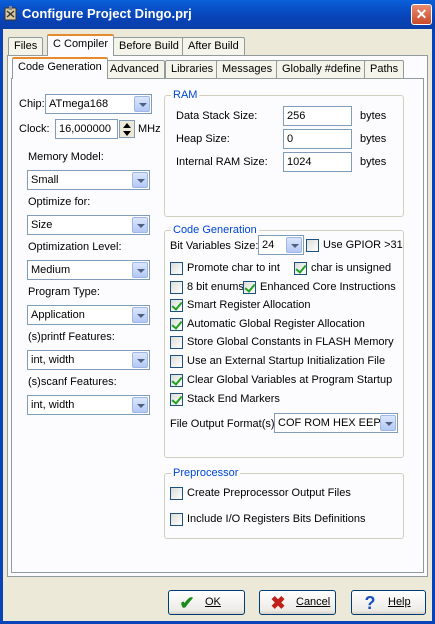 The image size is (435, 624). Describe the element at coordinates (187, 603) in the screenshot. I see `checkmark-icon: ✔` at that location.